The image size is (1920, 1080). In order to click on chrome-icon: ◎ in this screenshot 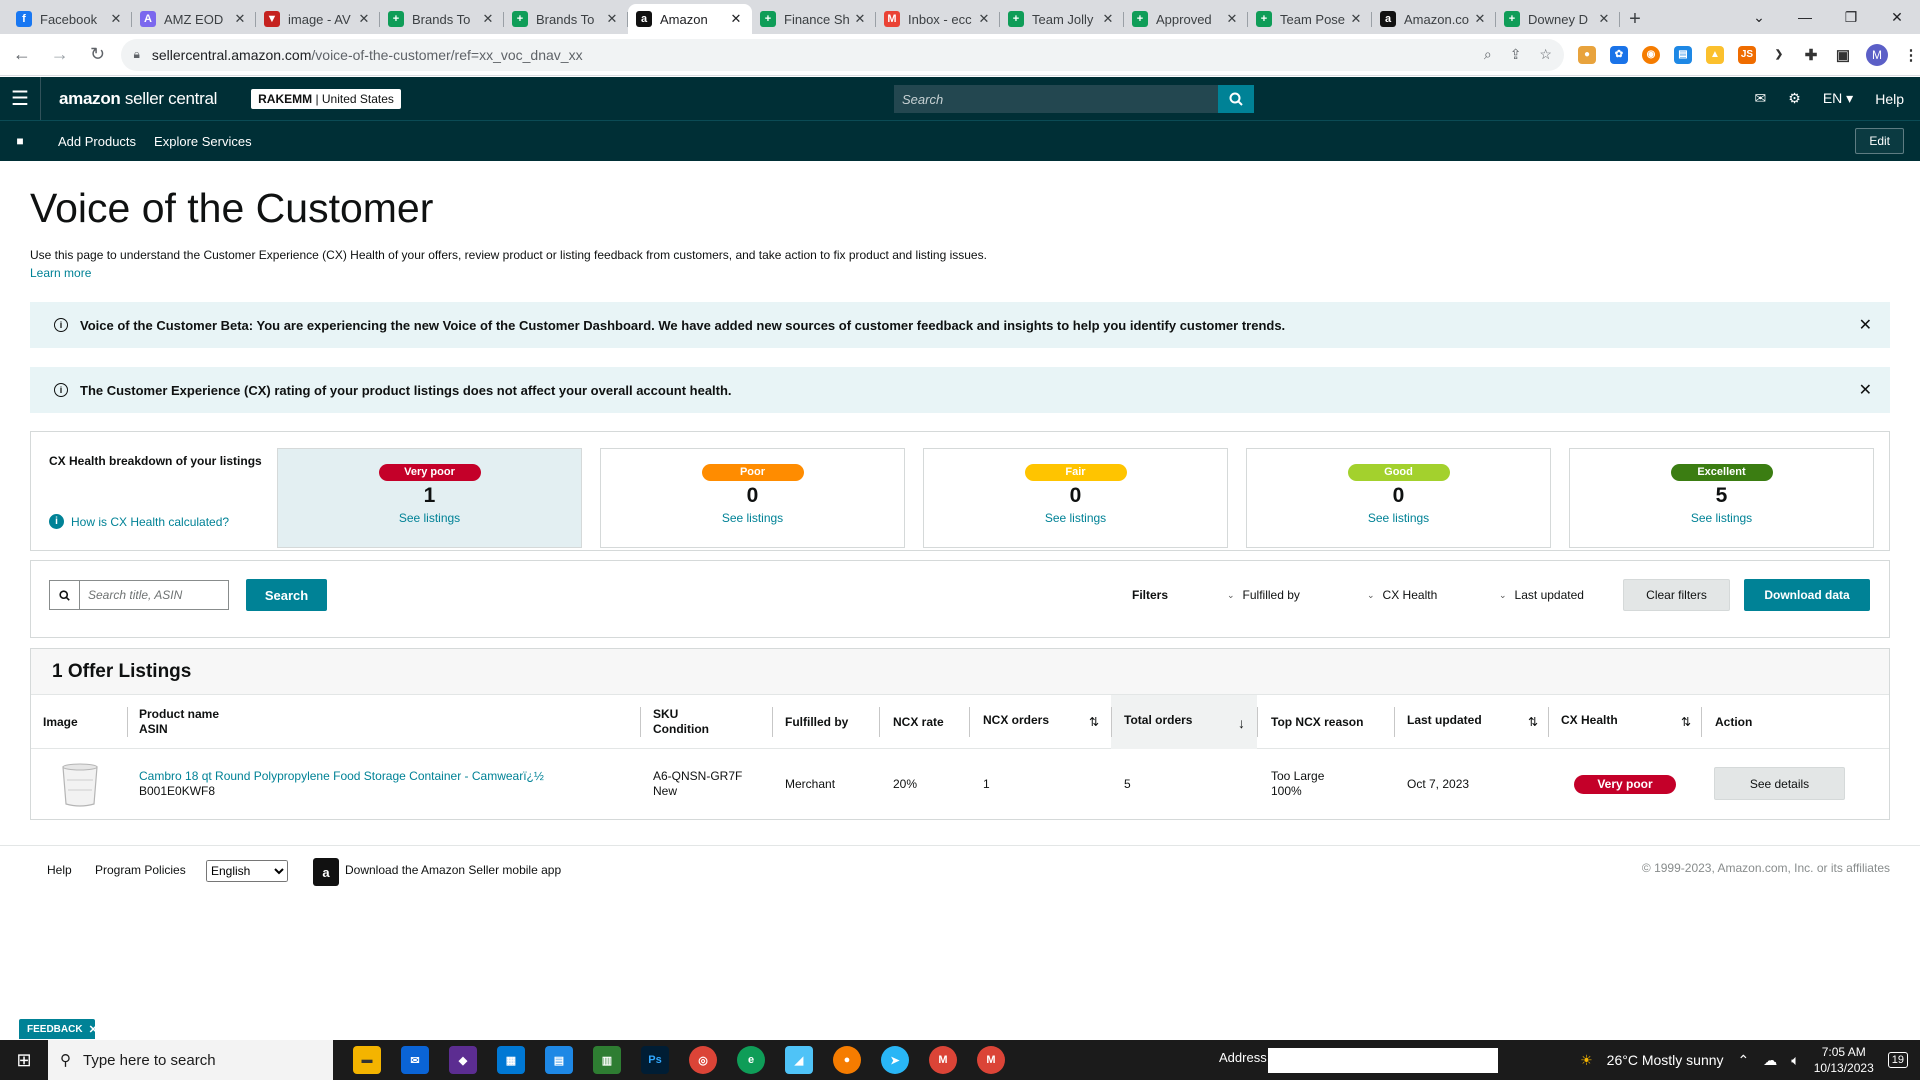, I will do `click(703, 1060)`.